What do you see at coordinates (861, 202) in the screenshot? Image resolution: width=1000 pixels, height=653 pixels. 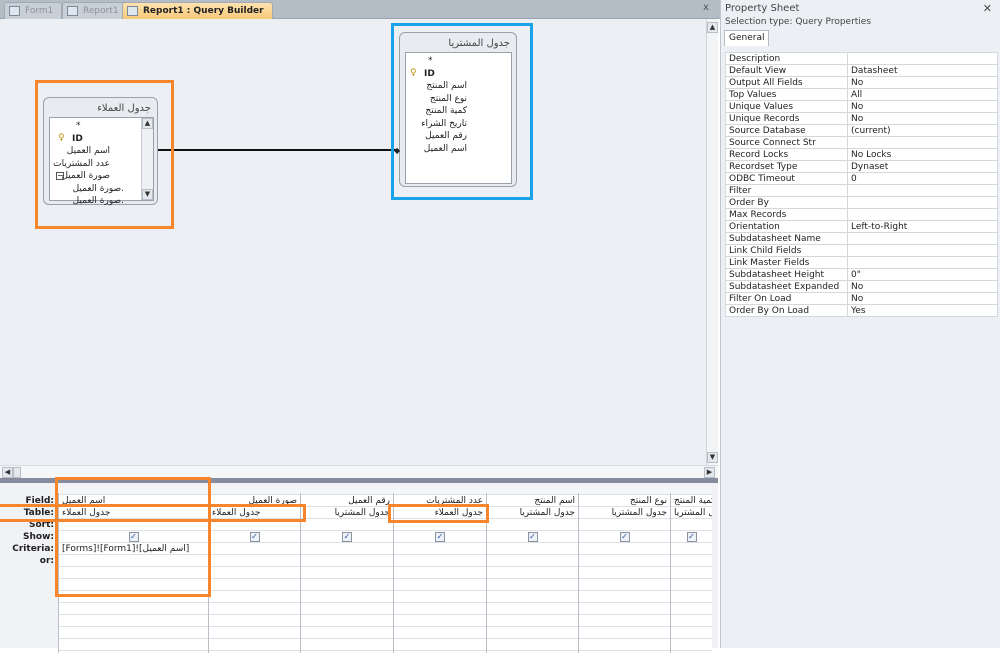 I see `property-row: Order By` at bounding box center [861, 202].